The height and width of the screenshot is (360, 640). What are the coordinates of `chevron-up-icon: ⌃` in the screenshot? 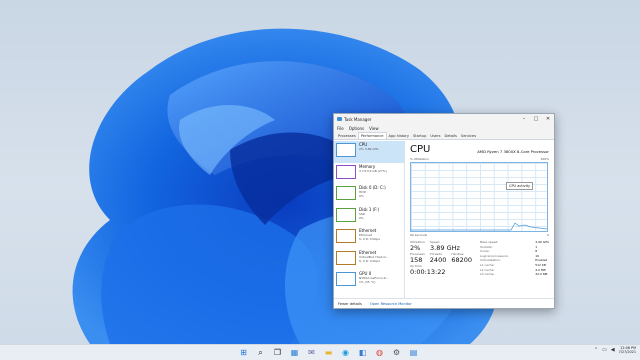 It's located at (596, 350).